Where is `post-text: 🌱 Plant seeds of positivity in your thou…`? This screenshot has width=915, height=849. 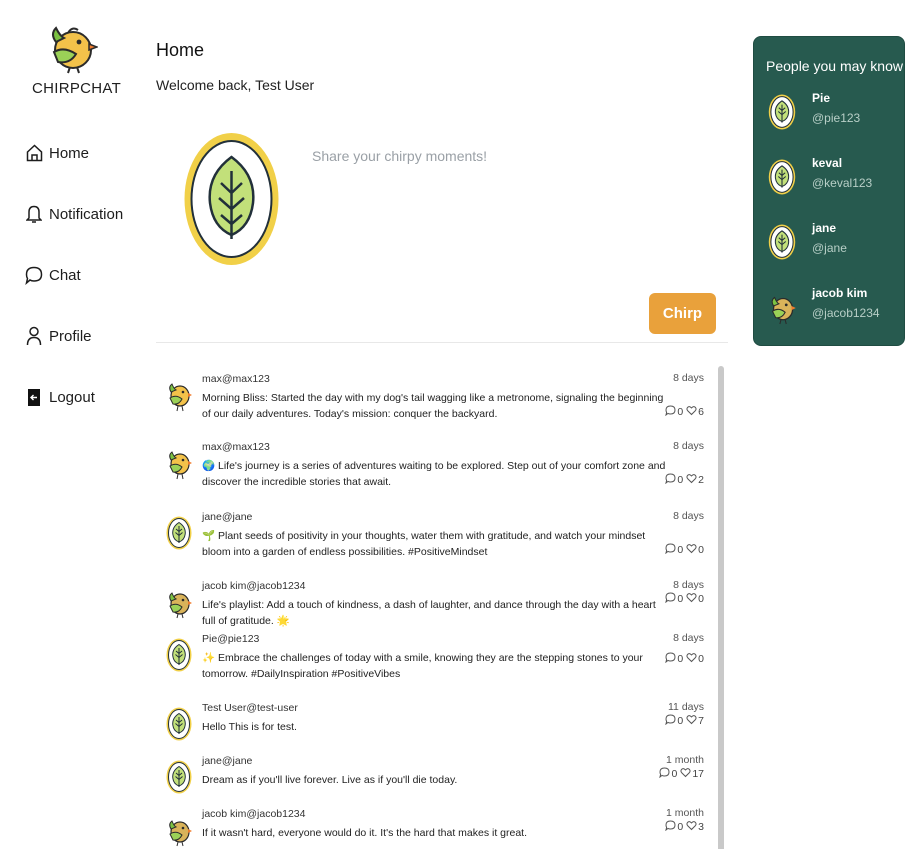
post-text: 🌱 Plant seeds of positivity in your thou… is located at coordinates (424, 544).